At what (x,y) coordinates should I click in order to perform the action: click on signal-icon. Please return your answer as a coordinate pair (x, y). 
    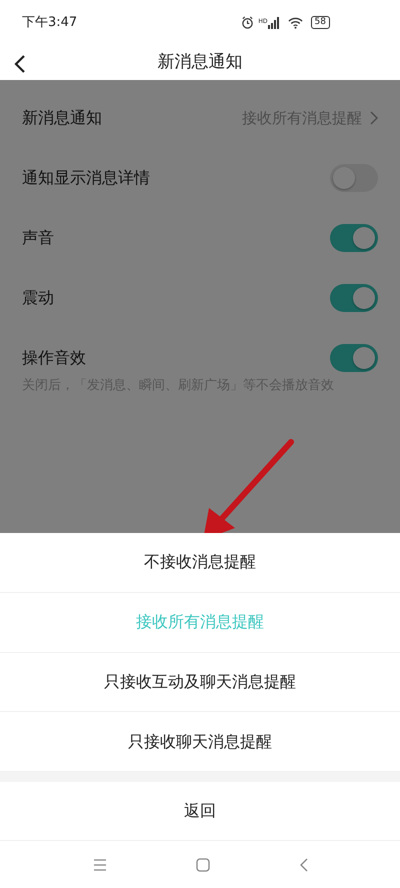
    Looking at the image, I should click on (274, 22).